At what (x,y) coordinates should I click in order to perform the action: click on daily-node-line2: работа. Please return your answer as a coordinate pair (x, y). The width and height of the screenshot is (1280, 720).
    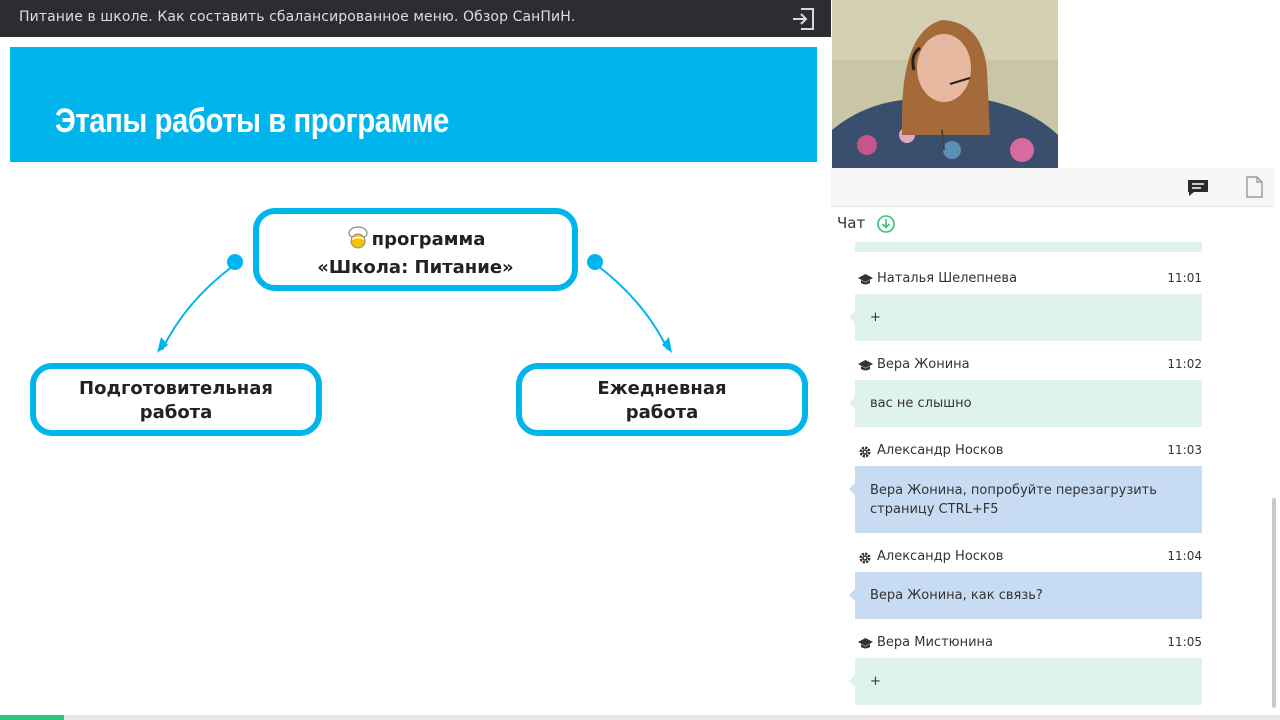
    Looking at the image, I should click on (662, 412).